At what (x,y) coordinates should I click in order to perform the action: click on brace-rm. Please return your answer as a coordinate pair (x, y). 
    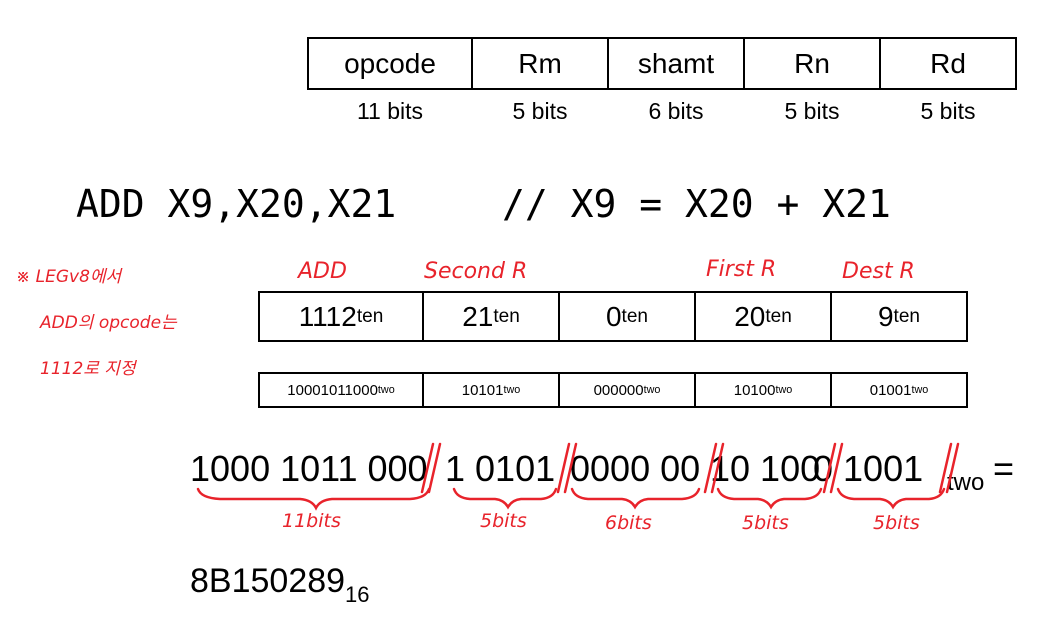
    Looking at the image, I should click on (505, 498).